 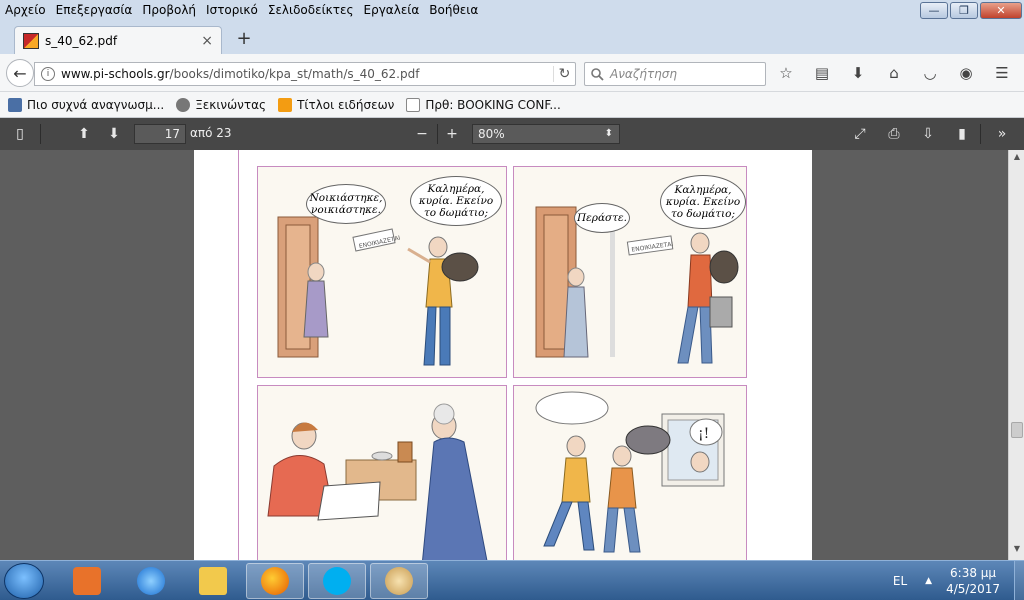 What do you see at coordinates (608, 133) in the screenshot?
I see `dropdown-arrow-icon: ⬍` at bounding box center [608, 133].